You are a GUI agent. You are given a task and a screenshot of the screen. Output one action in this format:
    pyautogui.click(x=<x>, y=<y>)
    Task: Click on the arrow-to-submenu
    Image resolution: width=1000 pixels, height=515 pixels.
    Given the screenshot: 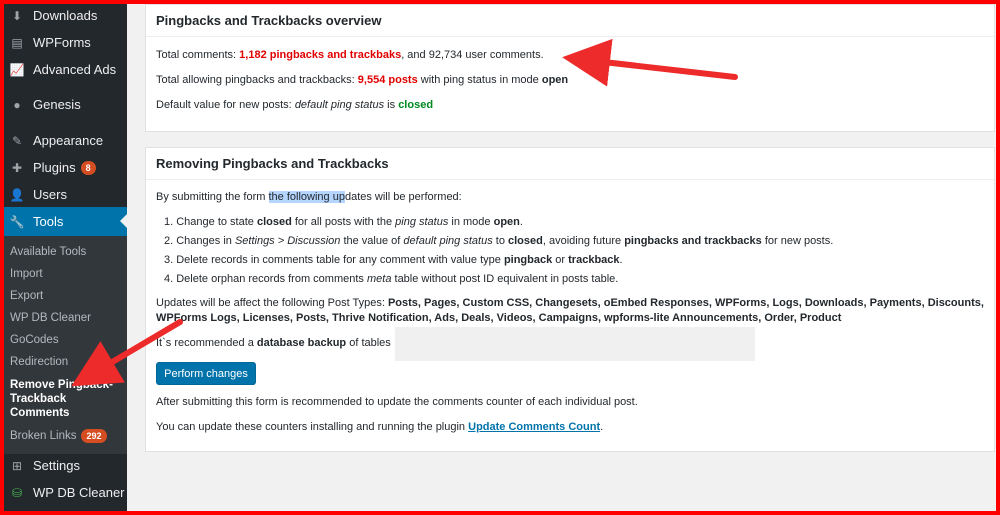 What is the action you would take?
    pyautogui.click(x=127, y=353)
    